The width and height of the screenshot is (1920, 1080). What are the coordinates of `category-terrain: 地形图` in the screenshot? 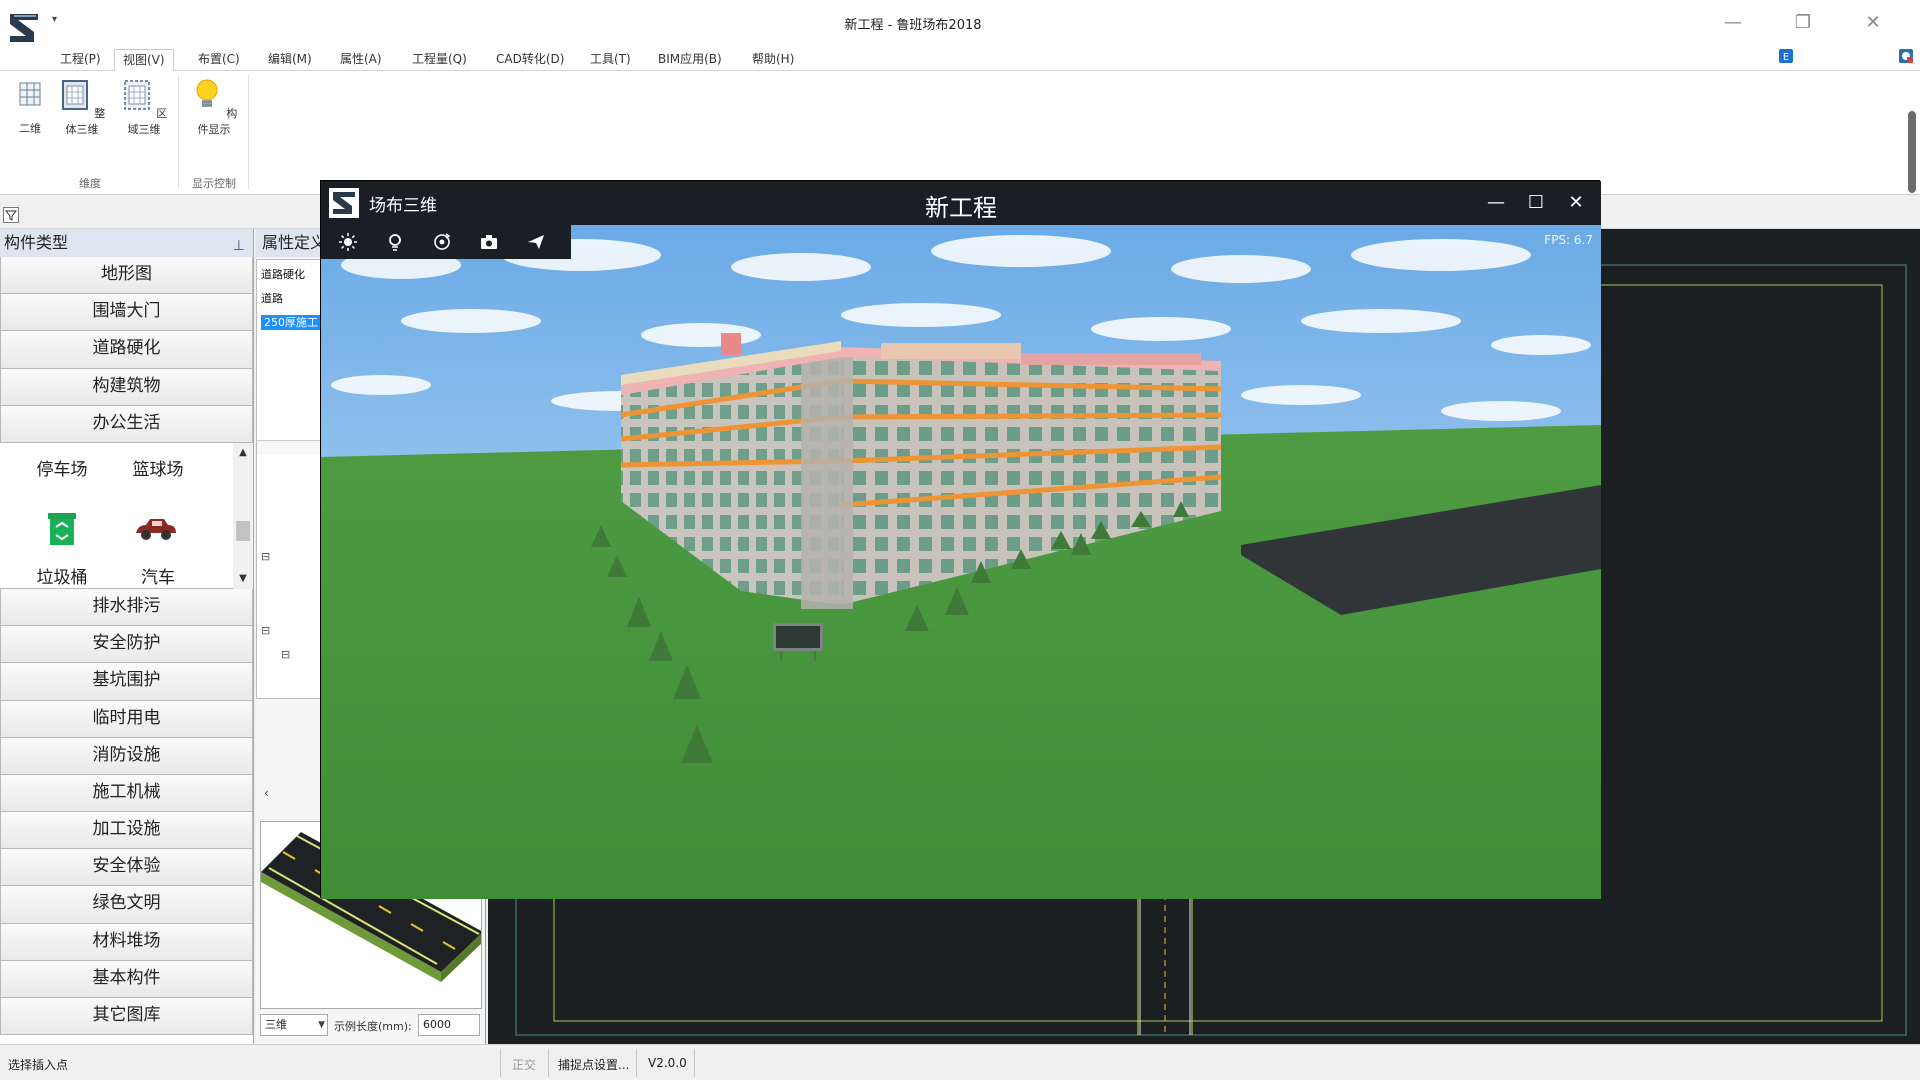 It's located at (126, 276).